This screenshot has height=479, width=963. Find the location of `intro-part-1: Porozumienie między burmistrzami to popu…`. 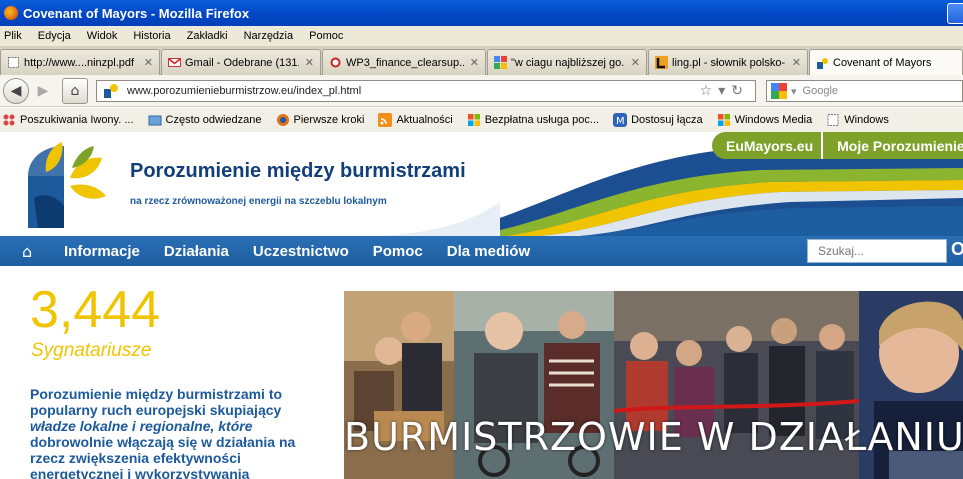

intro-part-1: Porozumienie między burmistrzami to popu… is located at coordinates (156, 402).